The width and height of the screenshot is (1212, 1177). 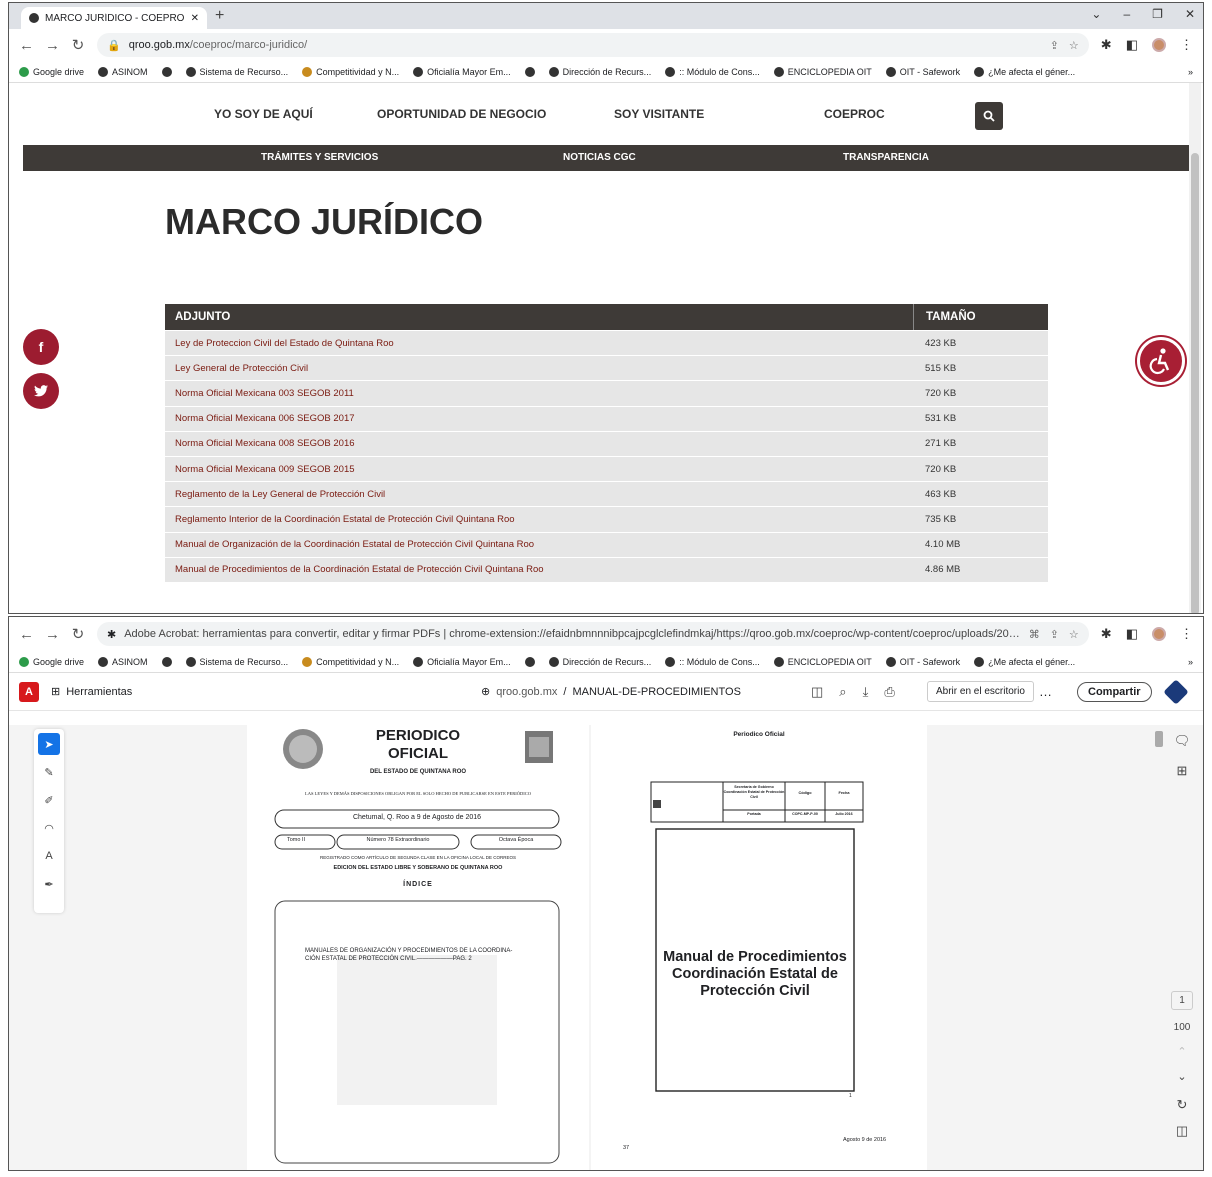 What do you see at coordinates (1114, 691) in the screenshot?
I see `share-button: Compartir` at bounding box center [1114, 691].